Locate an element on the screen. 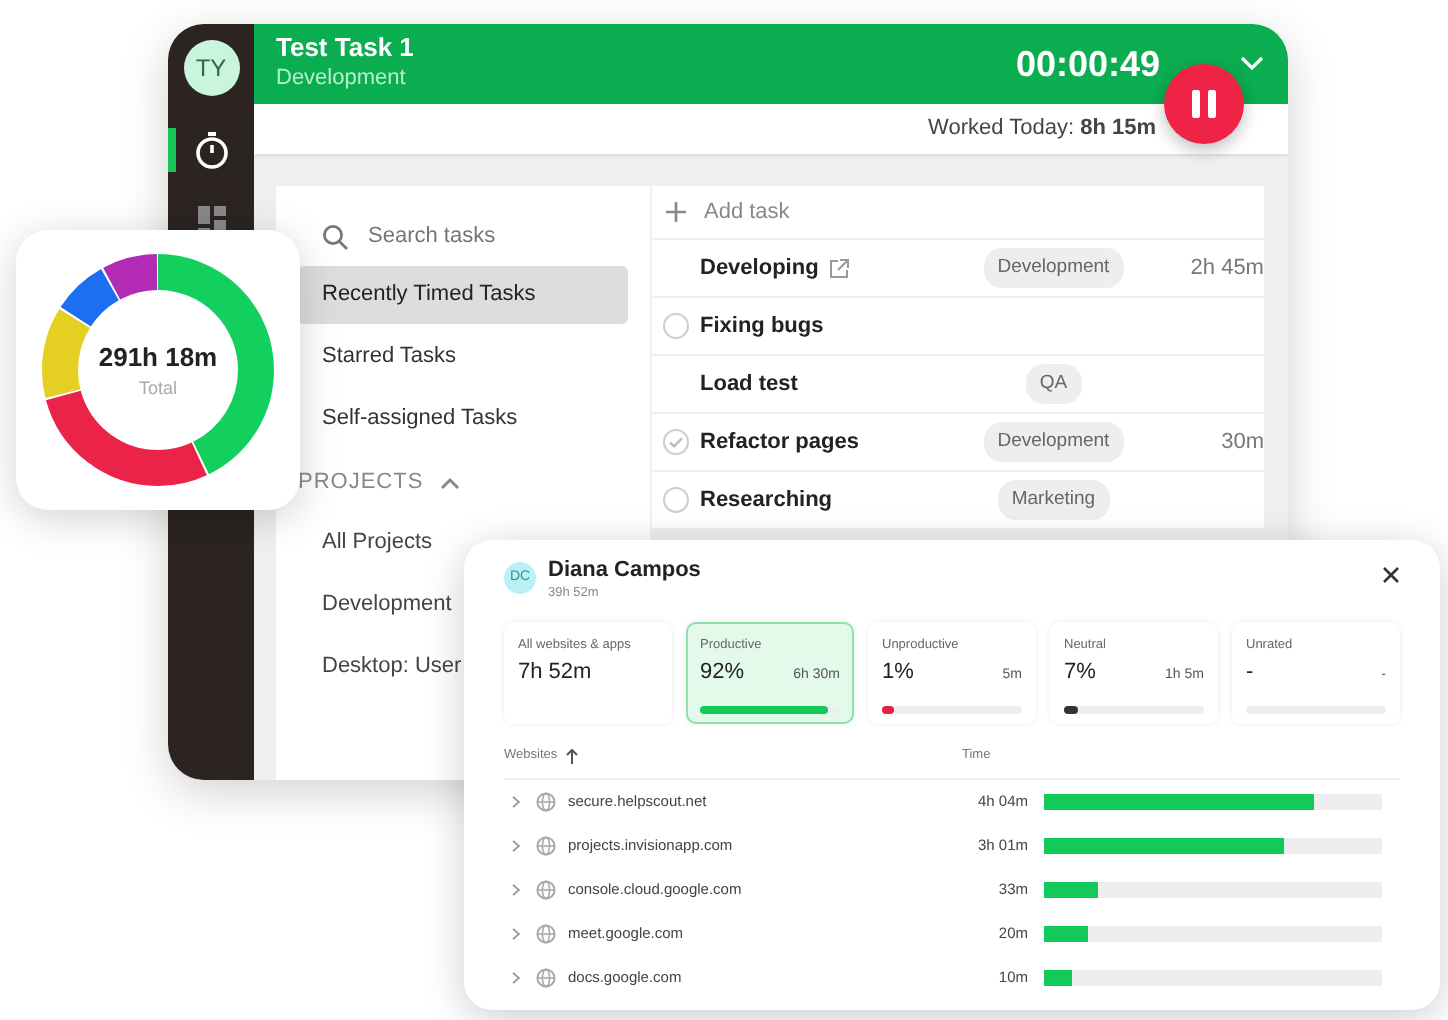 This screenshot has height=1020, width=1448. task-name: Load test is located at coordinates (749, 384).